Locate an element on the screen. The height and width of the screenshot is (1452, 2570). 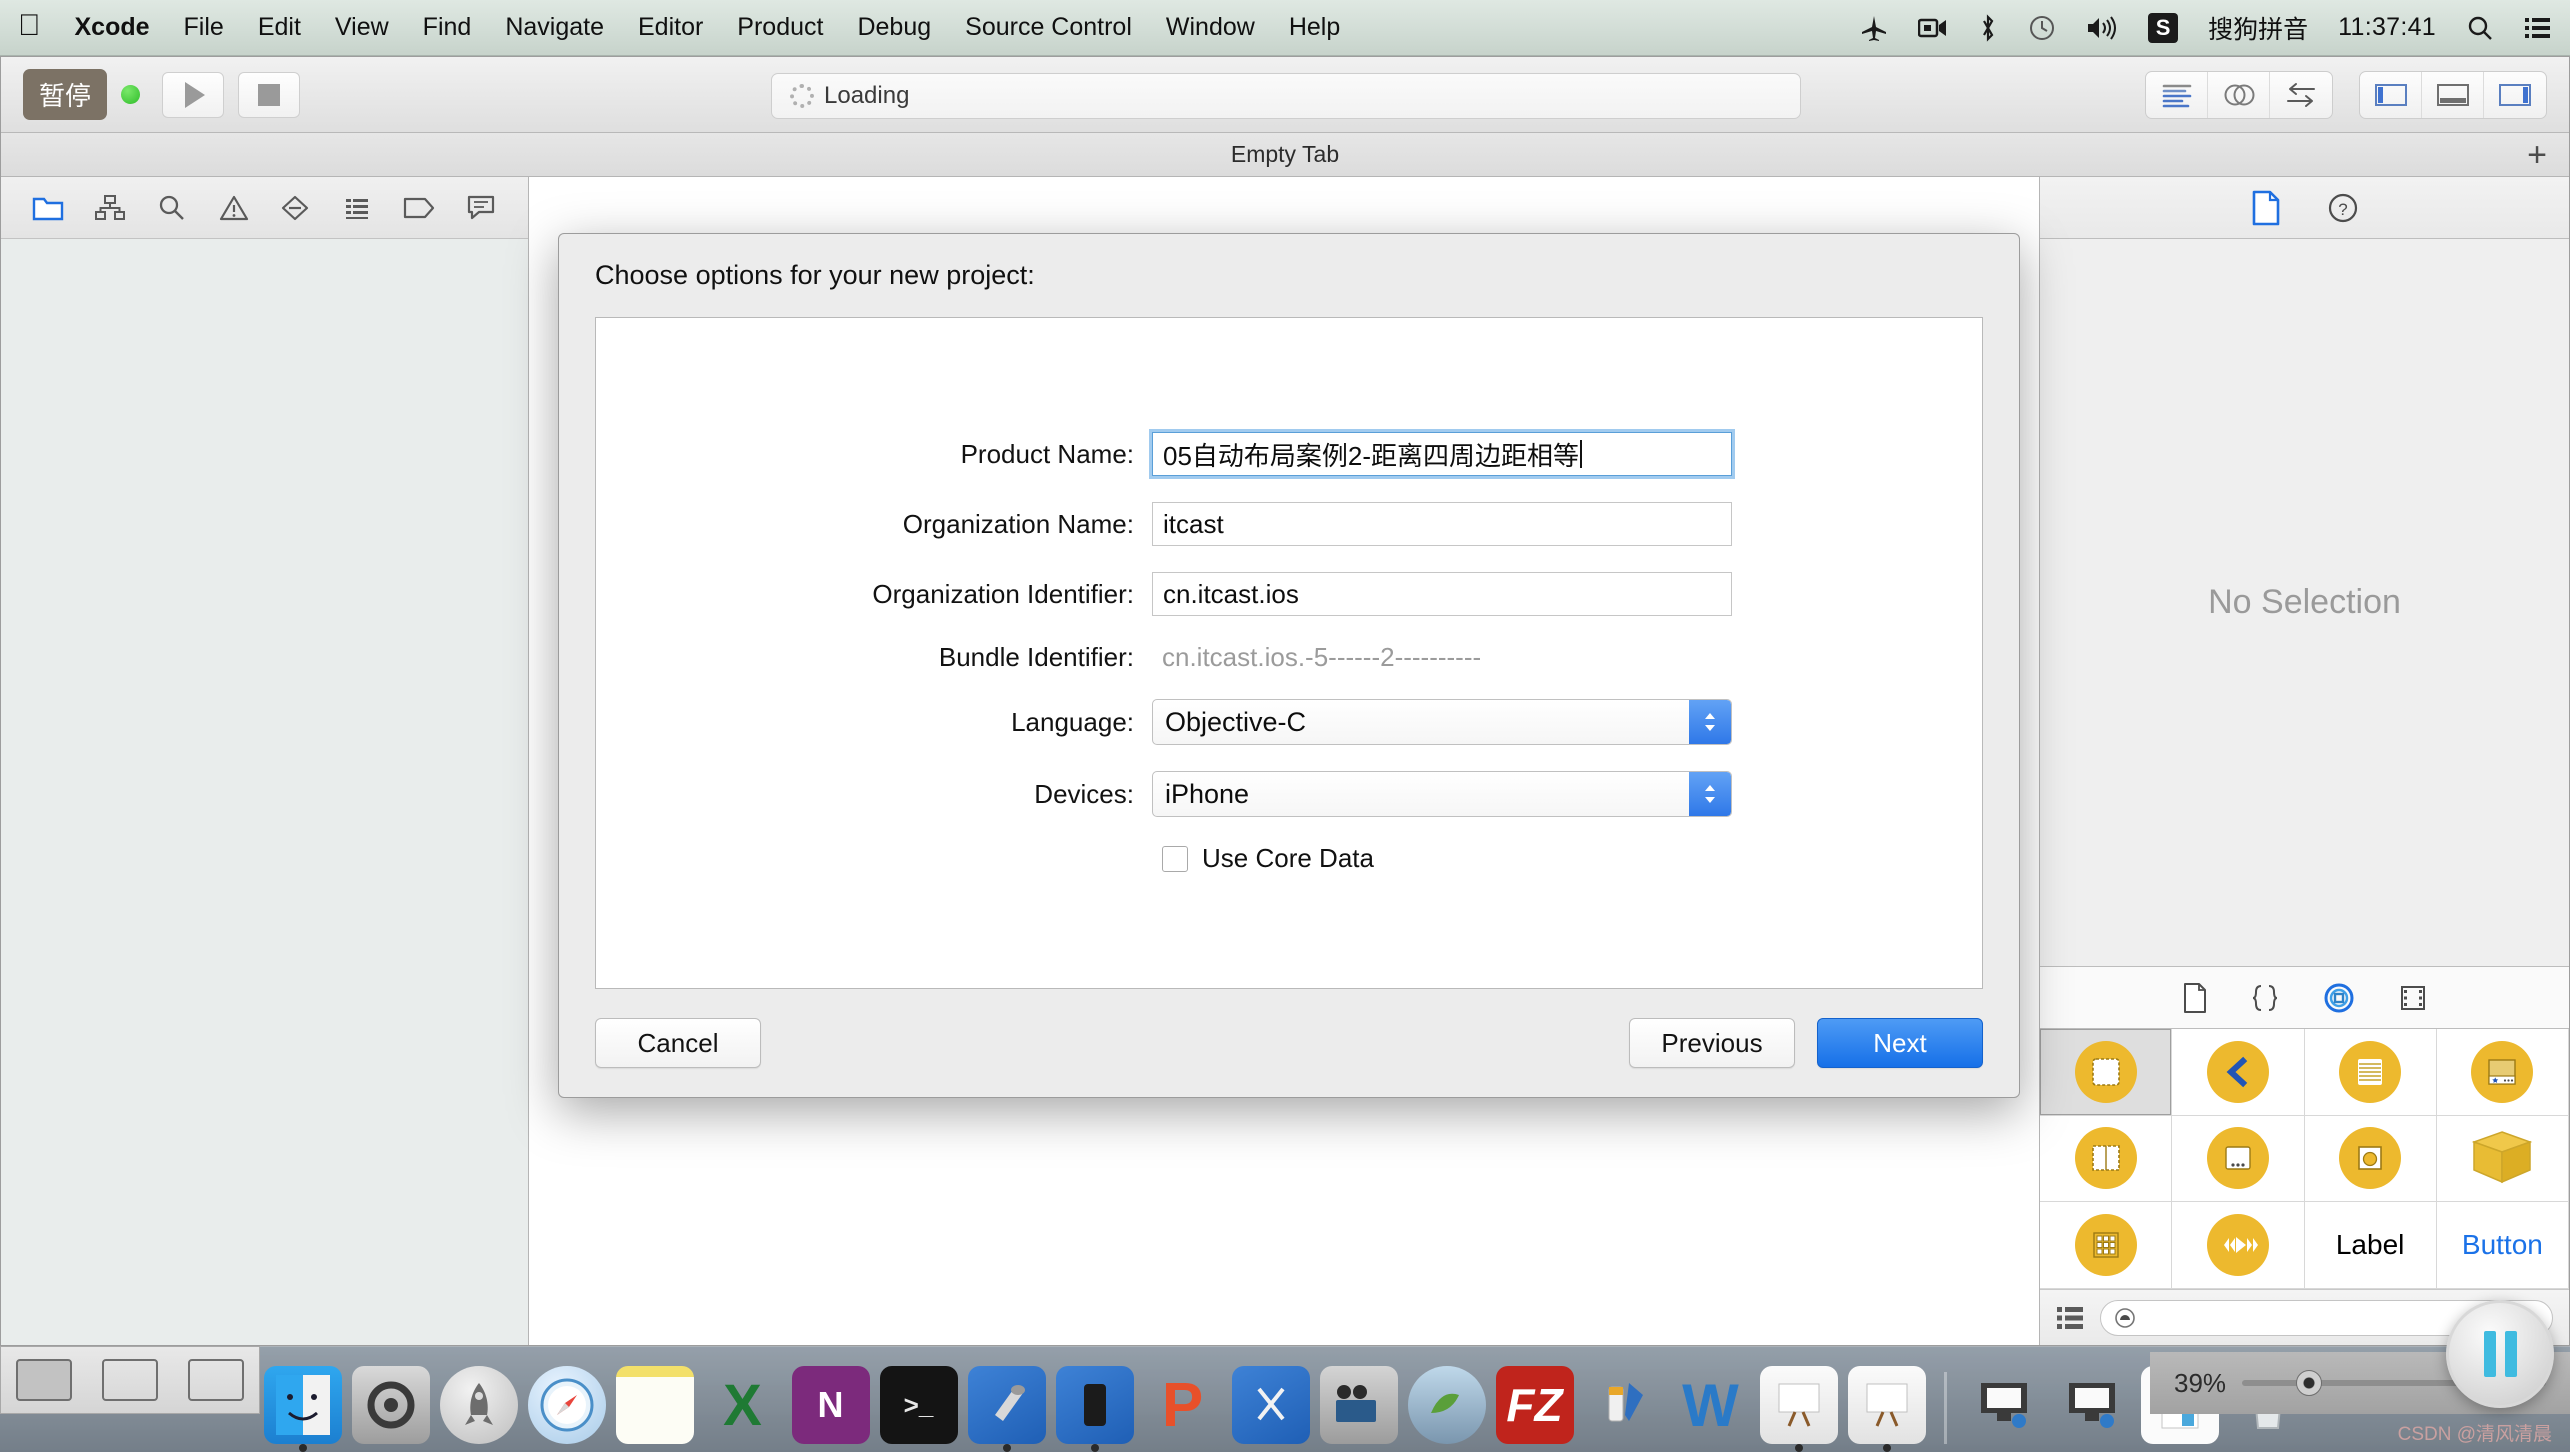
menu-find: Find is located at coordinates (447, 27).